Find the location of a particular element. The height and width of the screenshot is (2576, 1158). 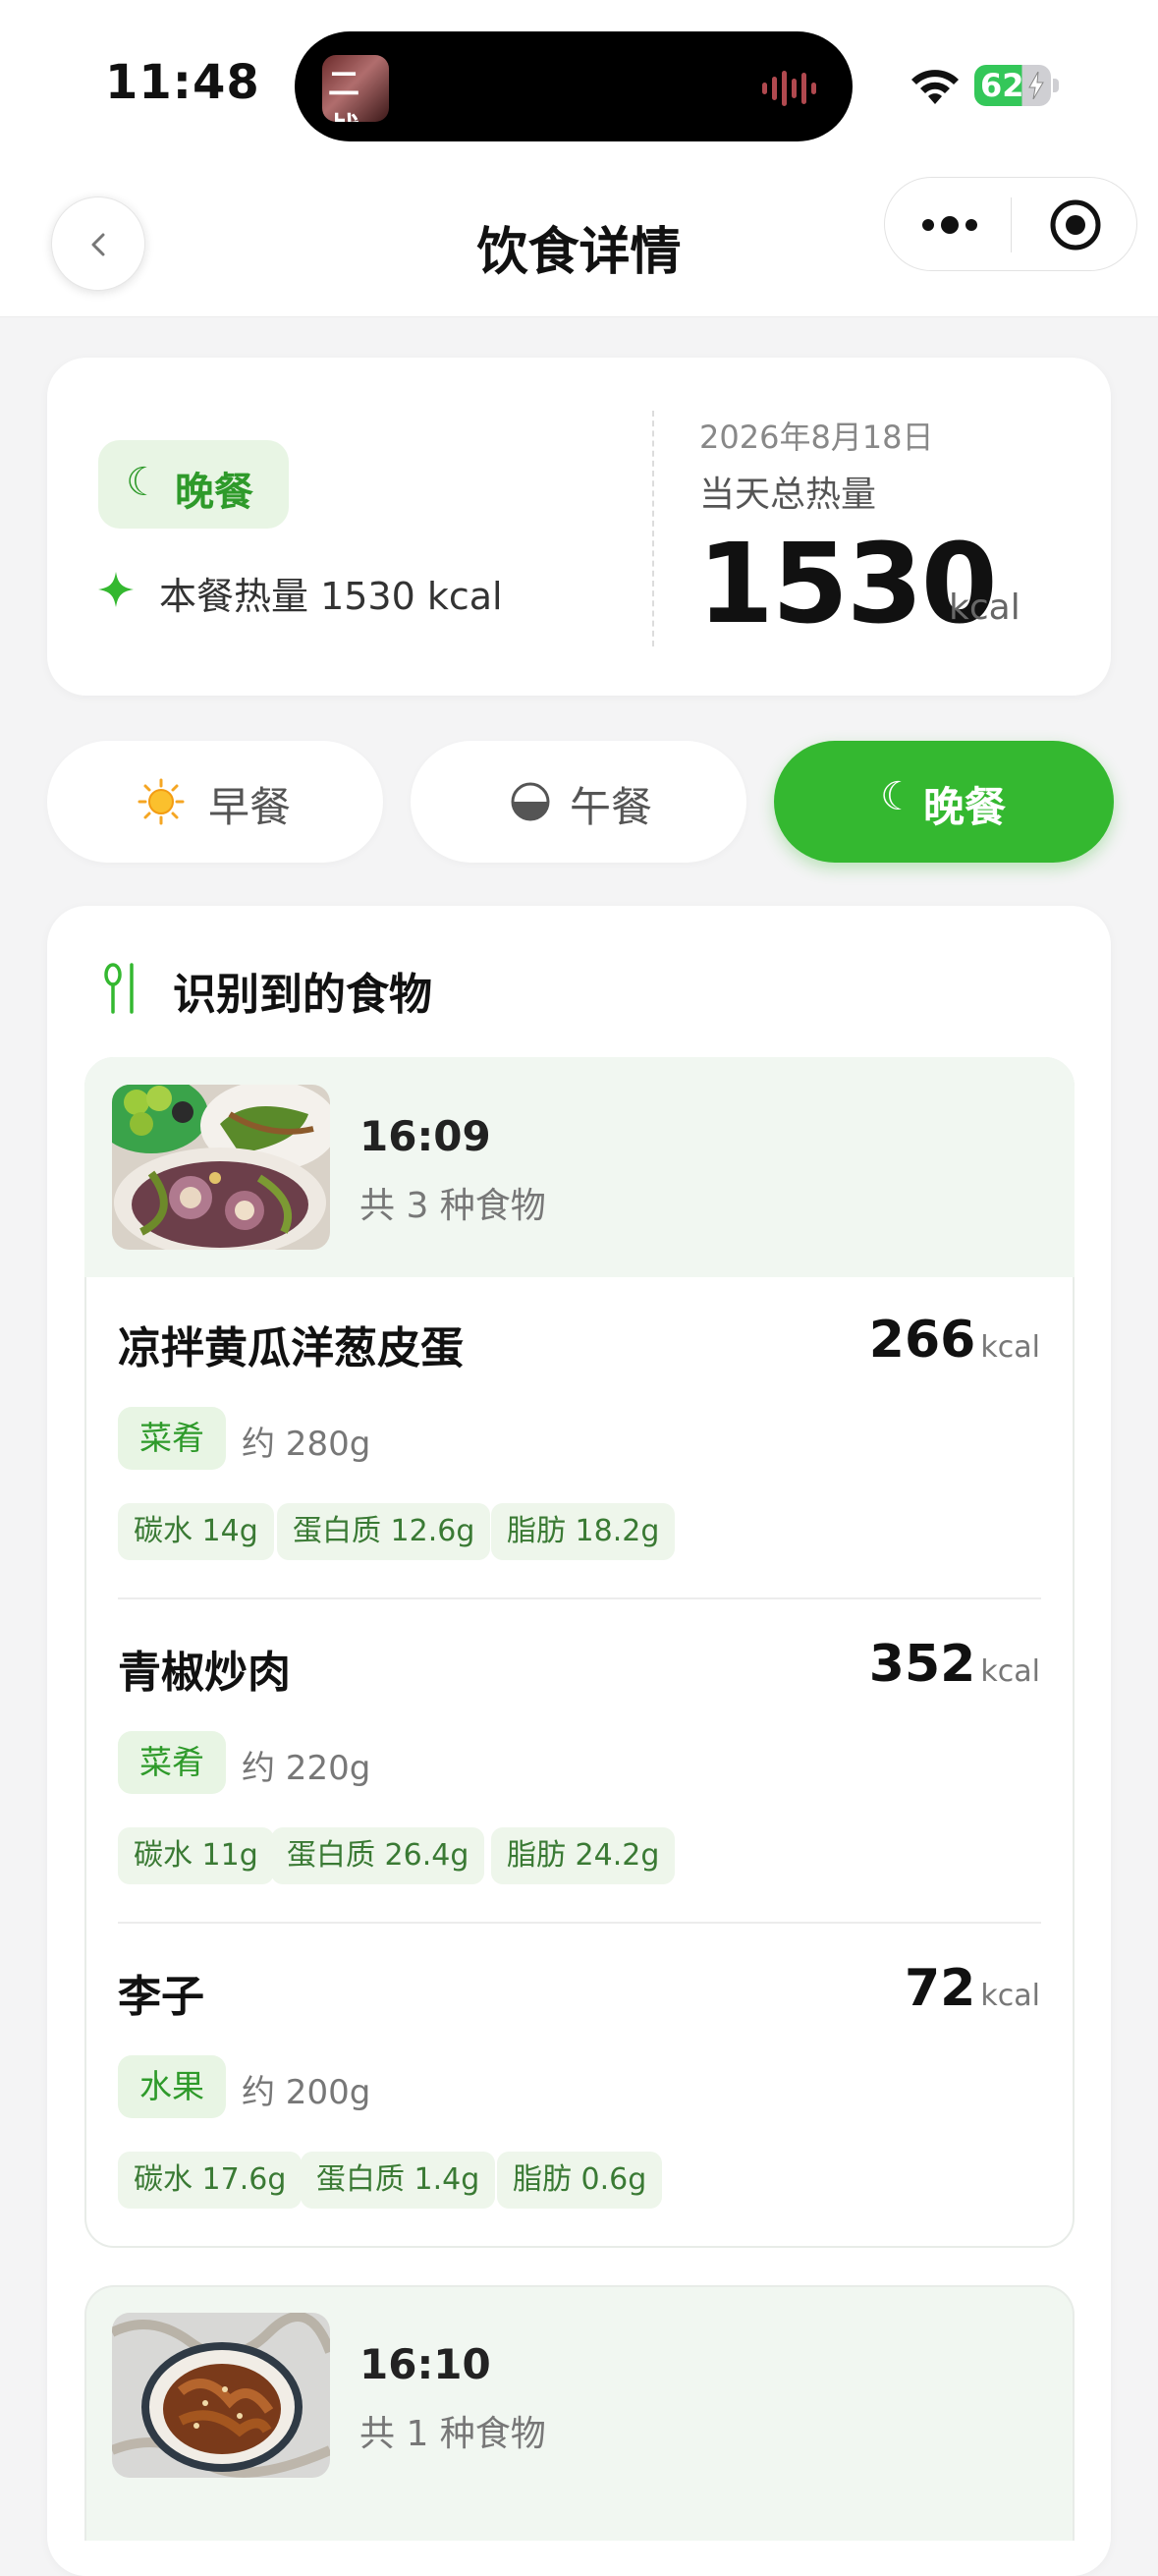

section-title: 识别到的食物 is located at coordinates (302, 995).